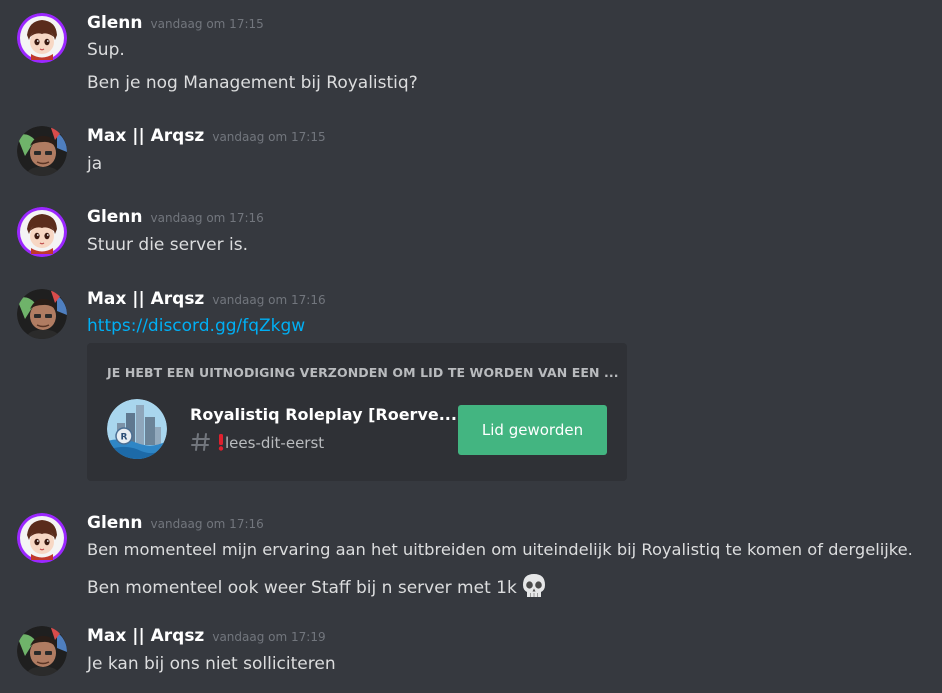 Image resolution: width=942 pixels, height=693 pixels. What do you see at coordinates (534, 588) in the screenshot?
I see `skull-emoji-icon` at bounding box center [534, 588].